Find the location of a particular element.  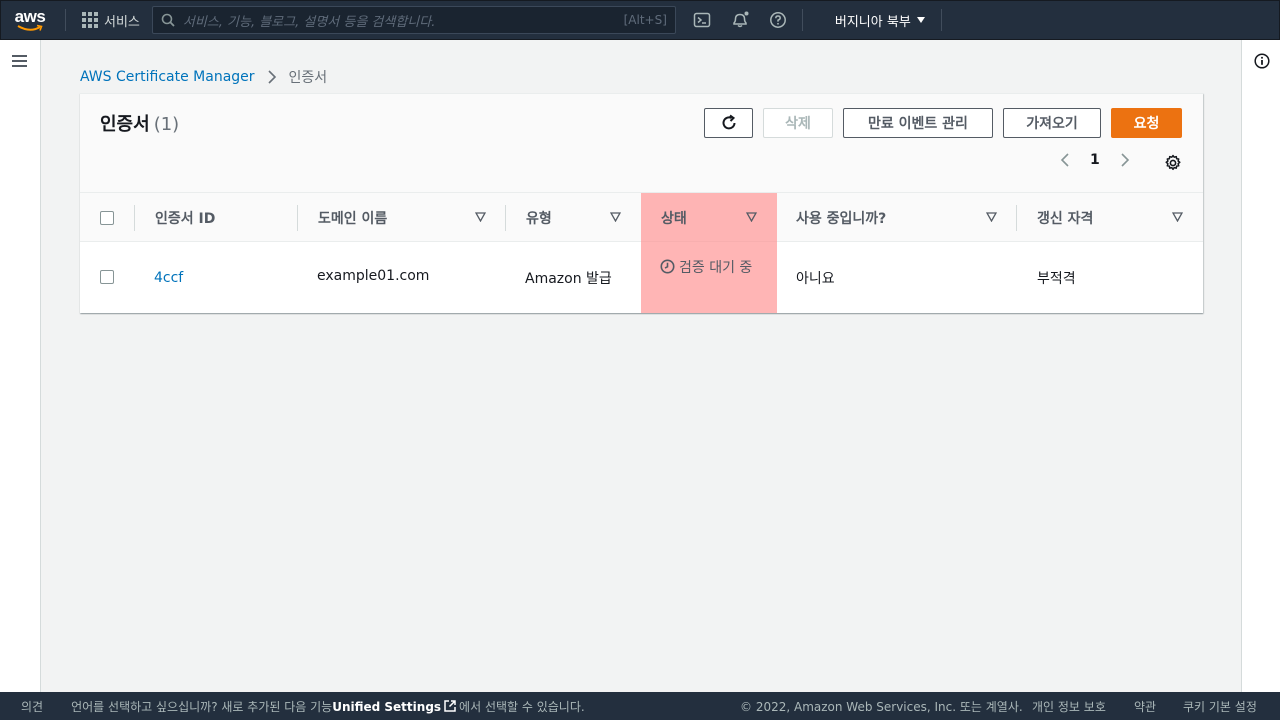

language-notice-suffix: 에서 선택할 수 있습니다. is located at coordinates (522, 706).